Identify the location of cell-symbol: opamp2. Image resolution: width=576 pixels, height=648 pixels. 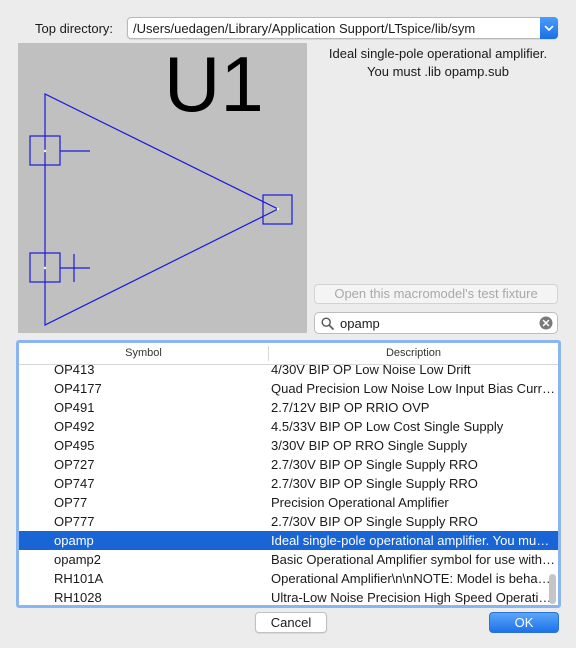
(77, 559).